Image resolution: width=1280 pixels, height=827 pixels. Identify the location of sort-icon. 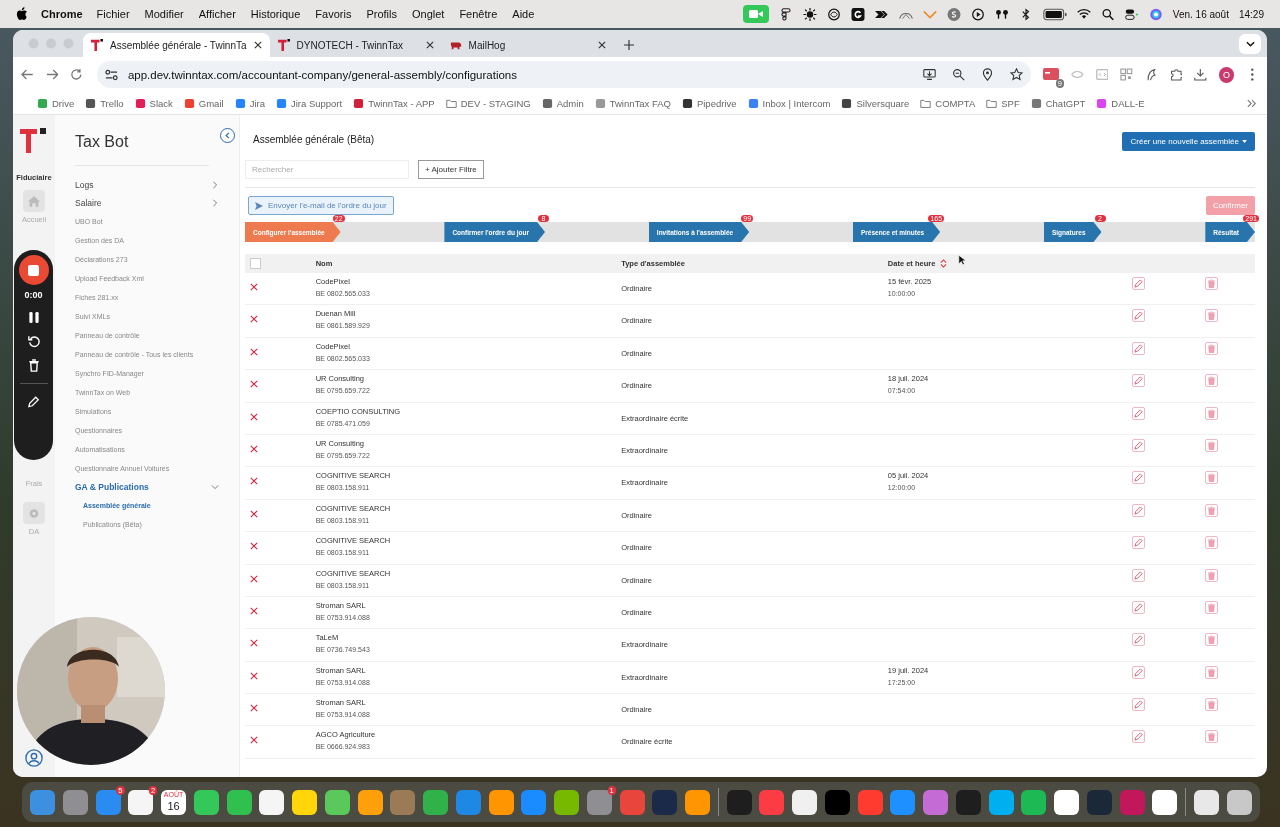
(944, 263).